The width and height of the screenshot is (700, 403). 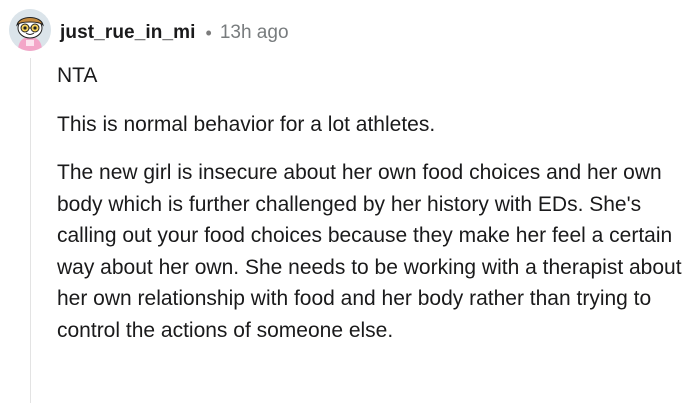 I want to click on author-username: just_rue_in_mi, so click(x=128, y=33).